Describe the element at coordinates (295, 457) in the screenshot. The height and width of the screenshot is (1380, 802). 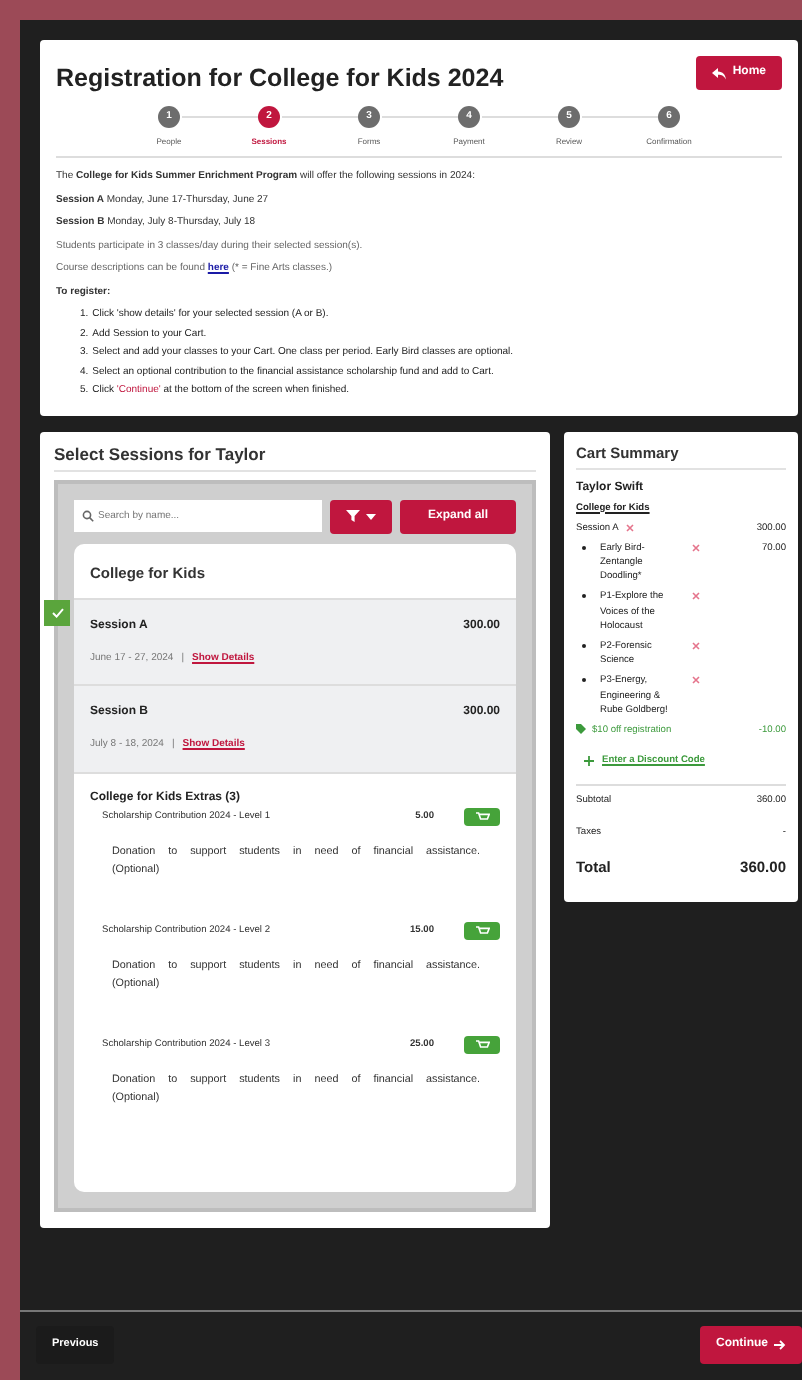
I see `card-title: Select Sessions for Taylor` at that location.